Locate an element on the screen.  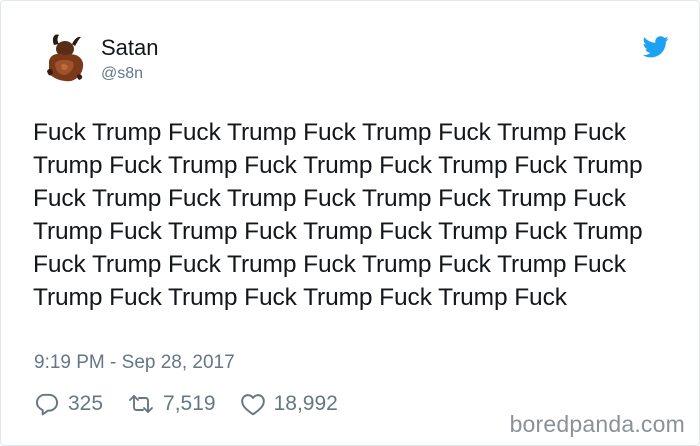
tweet-timestamp: 9:19 PM - Sep 28, 2017 is located at coordinates (134, 363).